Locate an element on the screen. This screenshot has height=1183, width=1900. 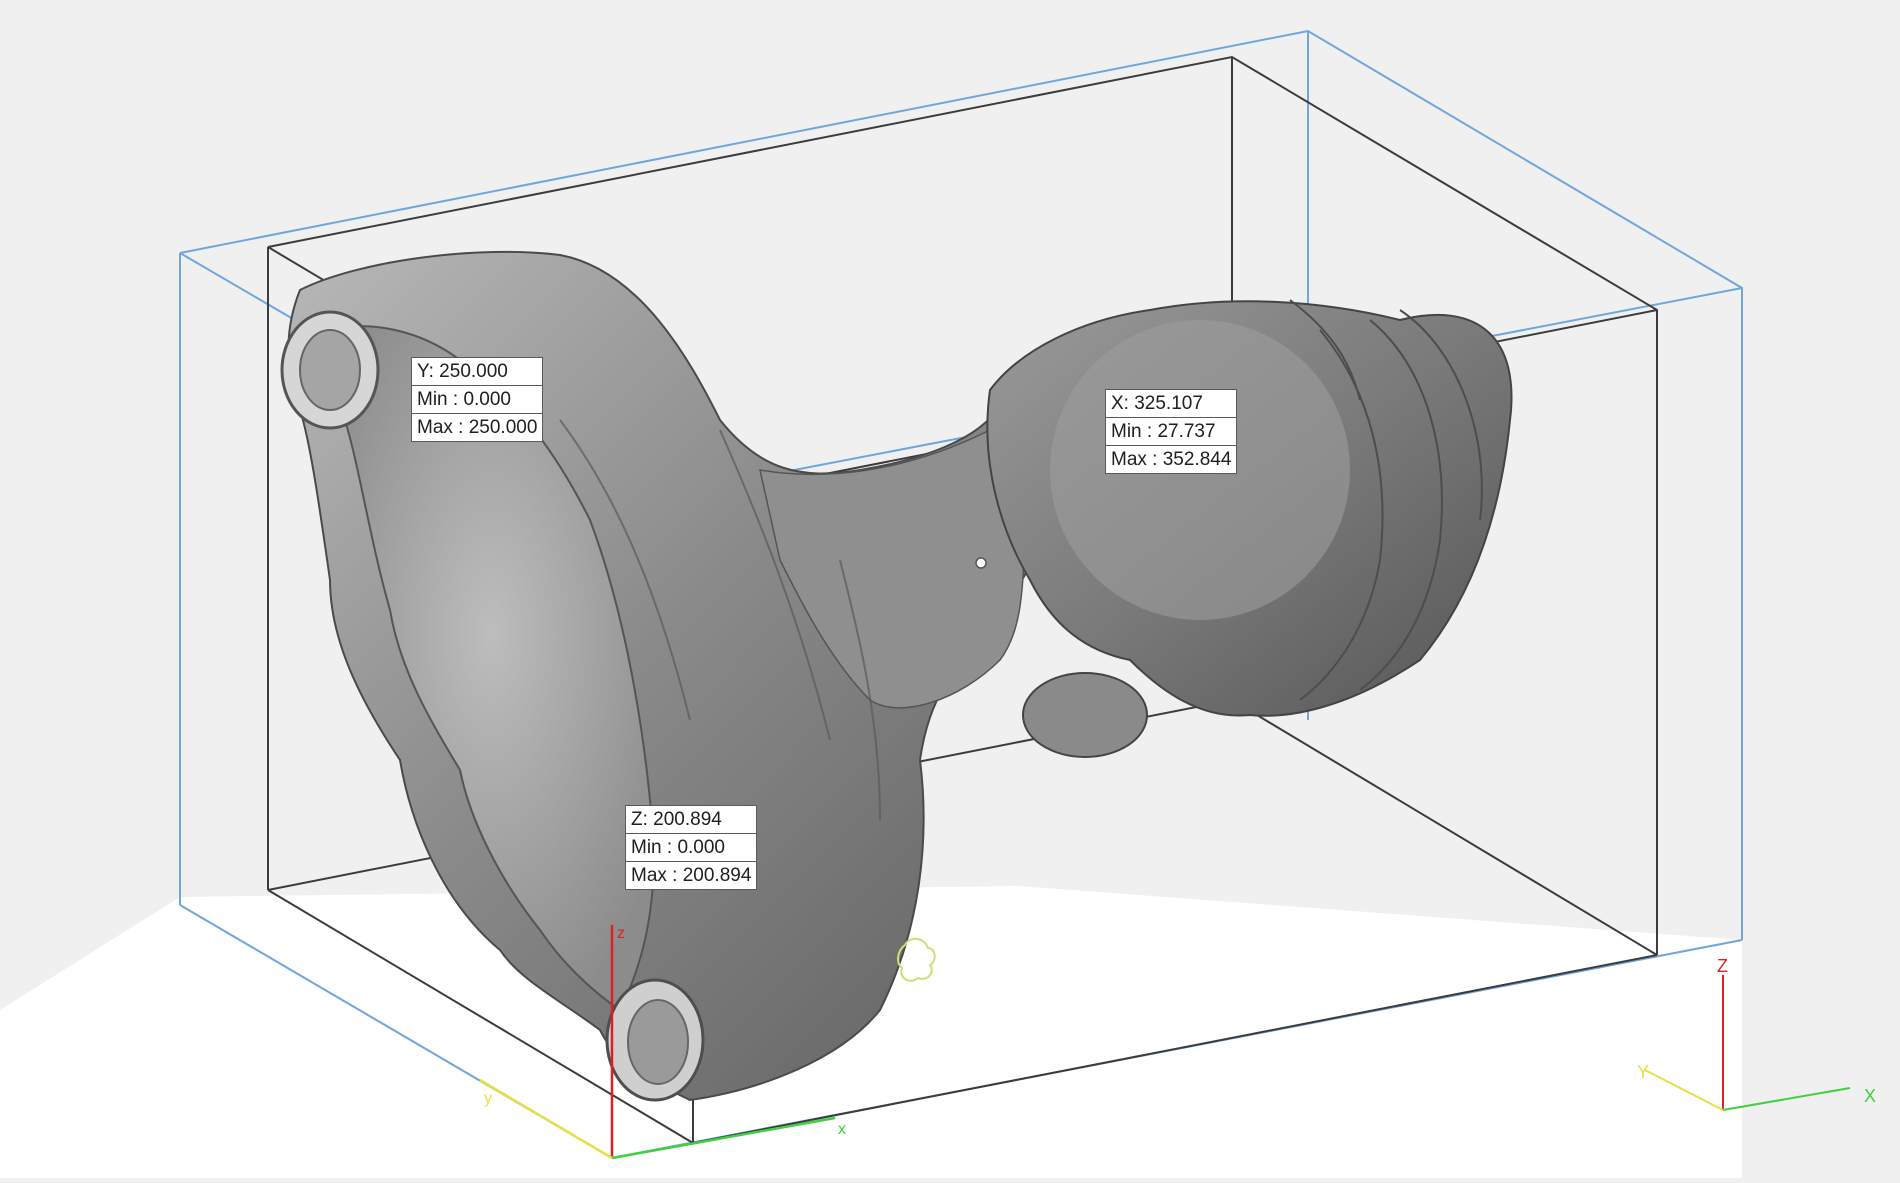
y-dimension-min: Min : 0.000 is located at coordinates (477, 399).